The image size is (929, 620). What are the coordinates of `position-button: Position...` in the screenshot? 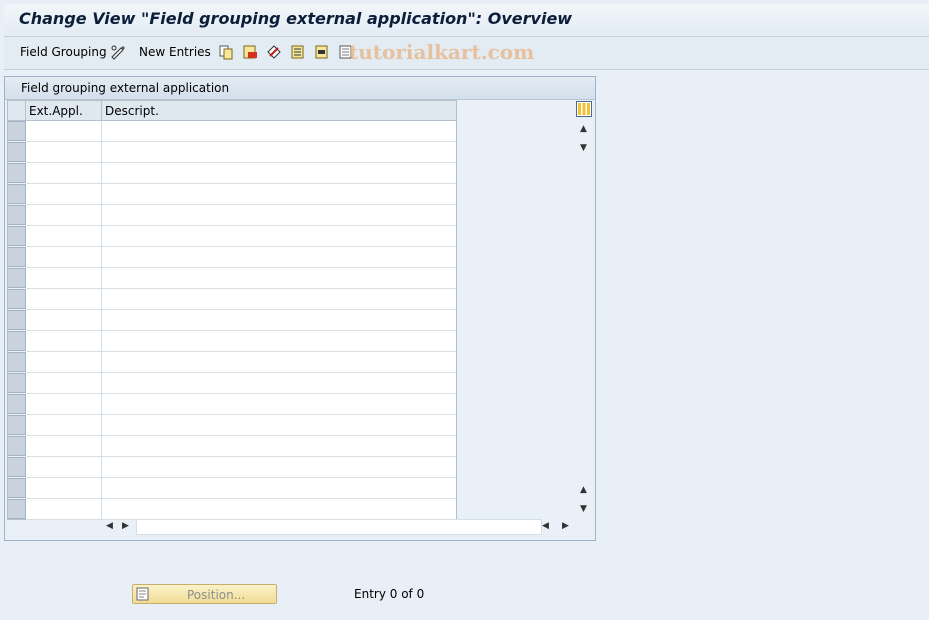 It's located at (204, 594).